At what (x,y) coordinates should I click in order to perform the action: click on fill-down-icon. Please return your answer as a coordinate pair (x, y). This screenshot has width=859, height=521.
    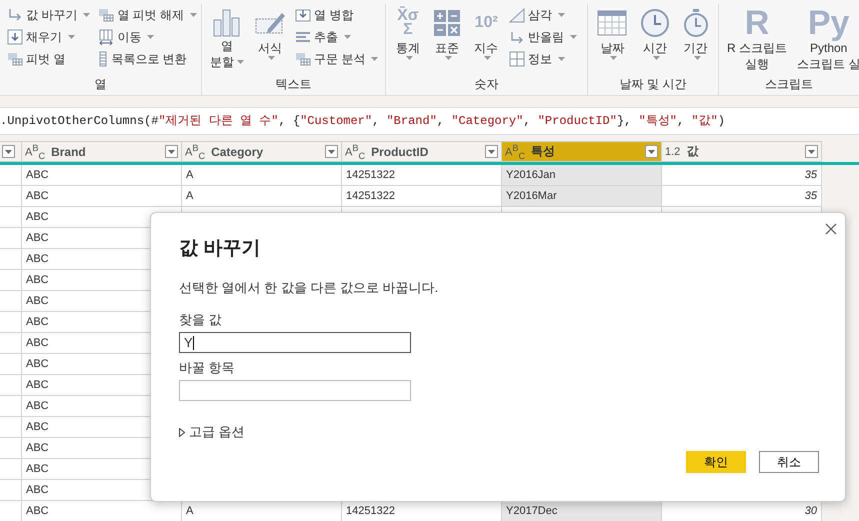
    Looking at the image, I should click on (15, 37).